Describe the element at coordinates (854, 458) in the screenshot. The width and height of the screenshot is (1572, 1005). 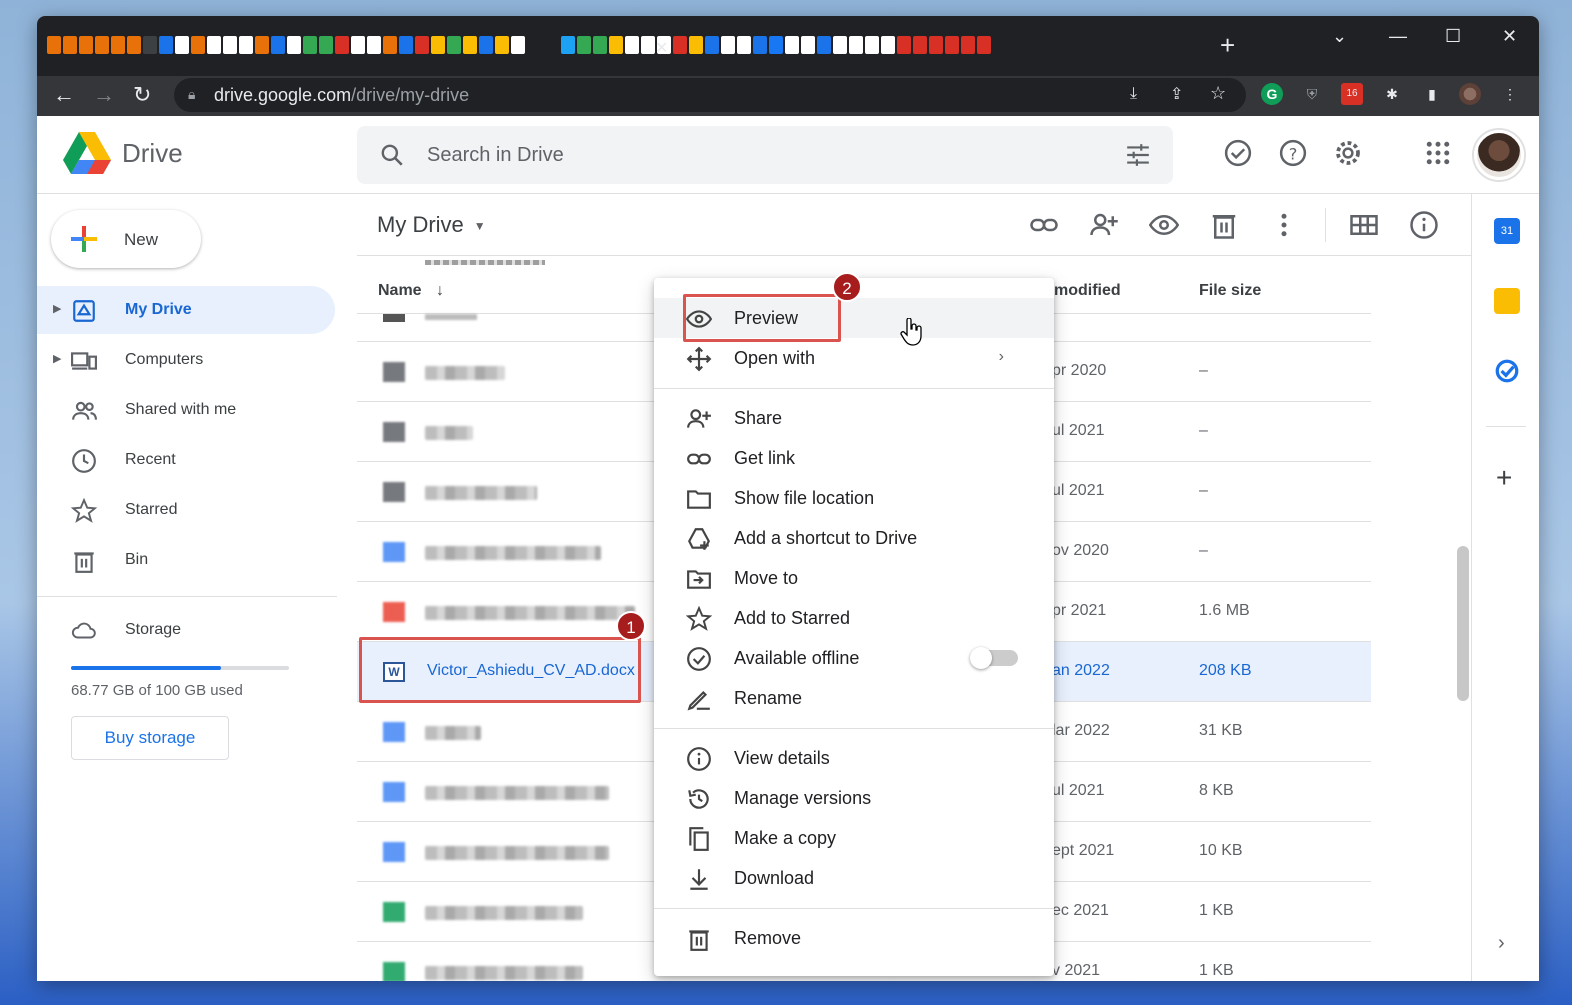
I see `menu-item-get-link: Get link` at that location.